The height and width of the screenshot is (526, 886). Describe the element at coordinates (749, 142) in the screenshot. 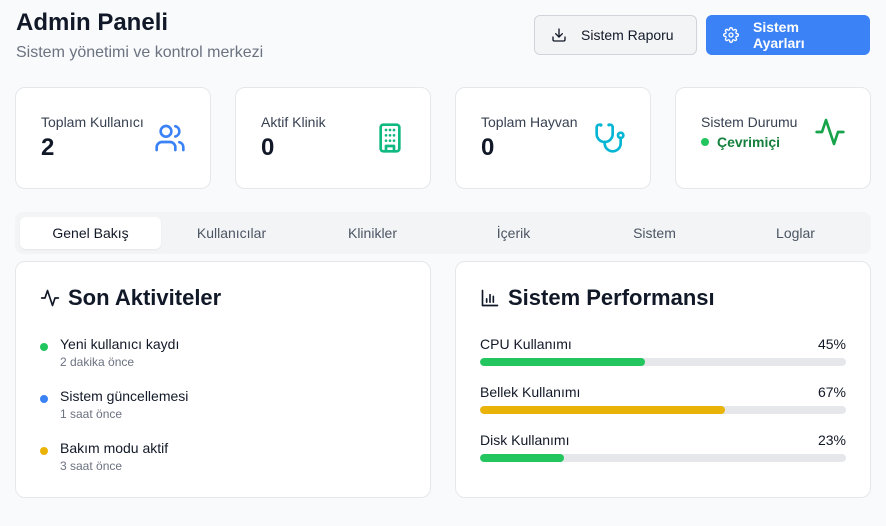

I see `status-text: Çevrimiçi` at that location.